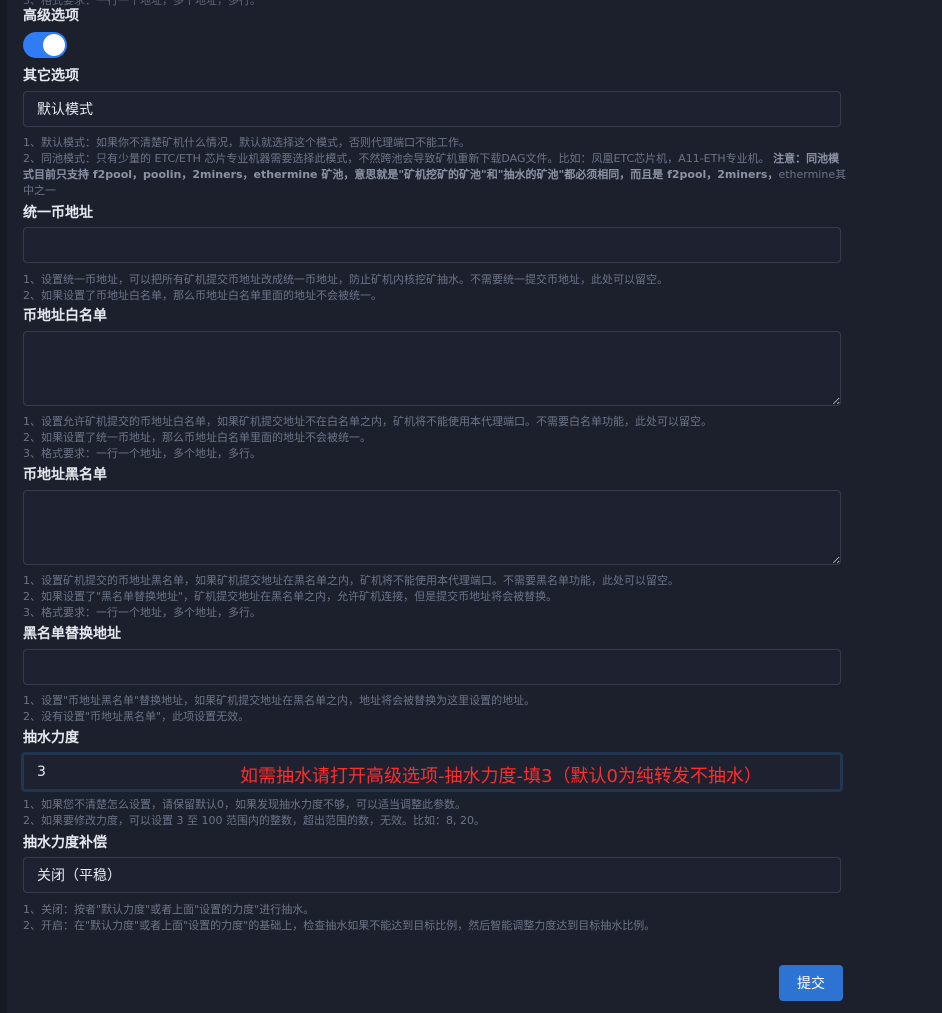 This screenshot has width=942, height=1013. I want to click on blacklist-textarea, so click(432, 527).